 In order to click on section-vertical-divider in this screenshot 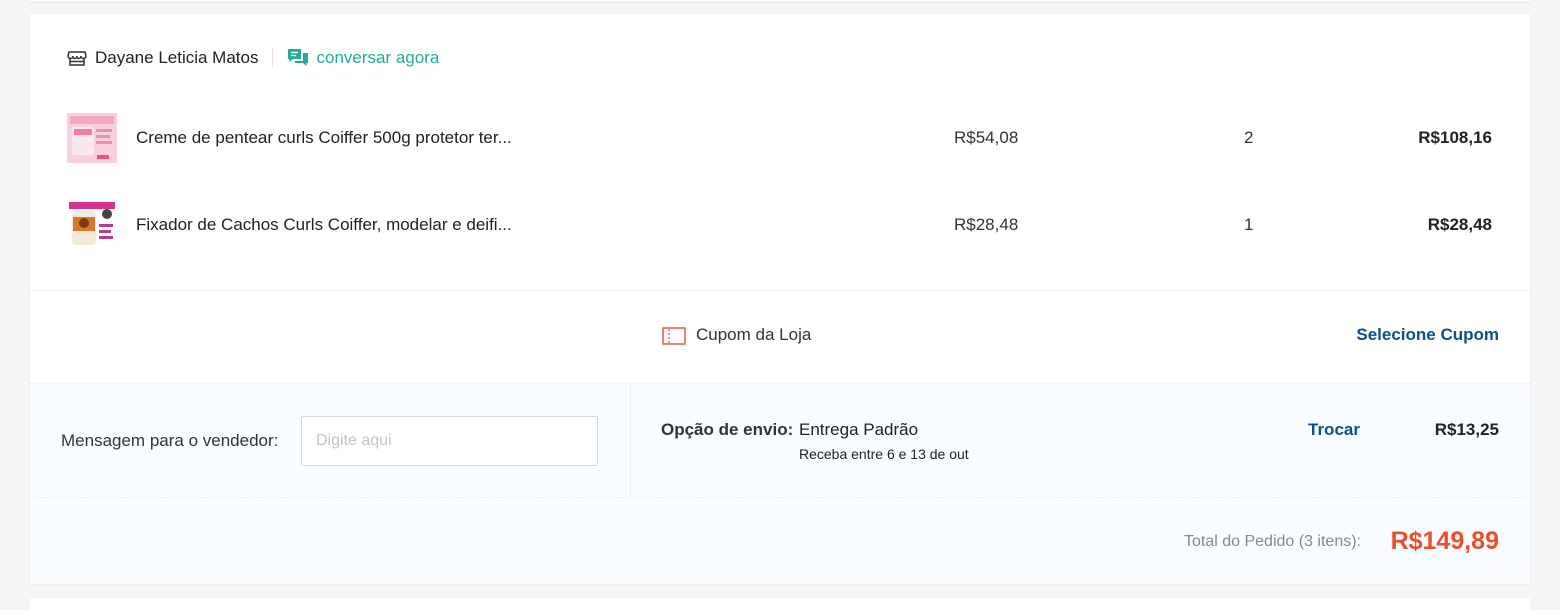, I will do `click(630, 441)`.